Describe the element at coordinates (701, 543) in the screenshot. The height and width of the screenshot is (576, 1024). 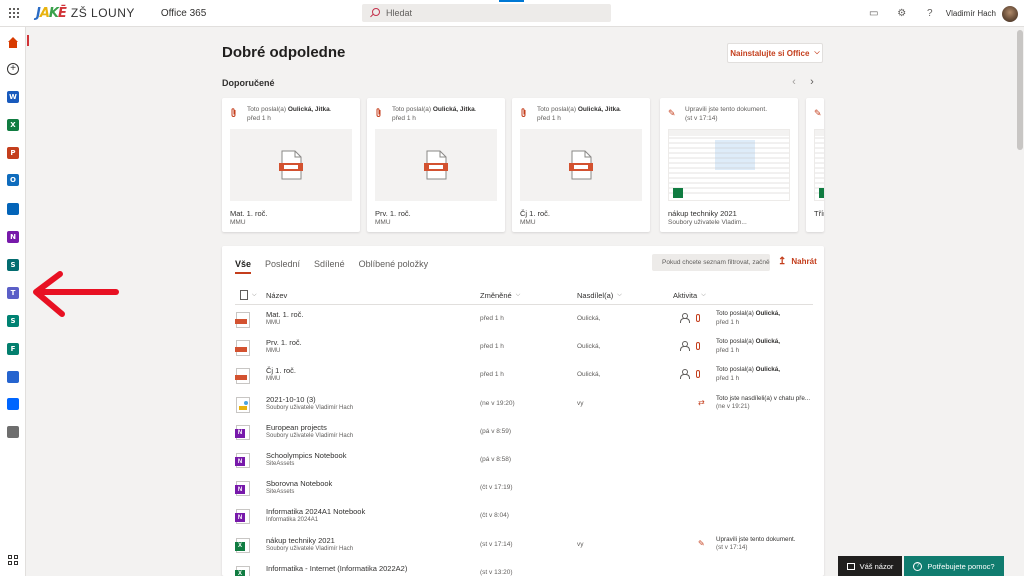
I see `activity-icons: ✎` at that location.